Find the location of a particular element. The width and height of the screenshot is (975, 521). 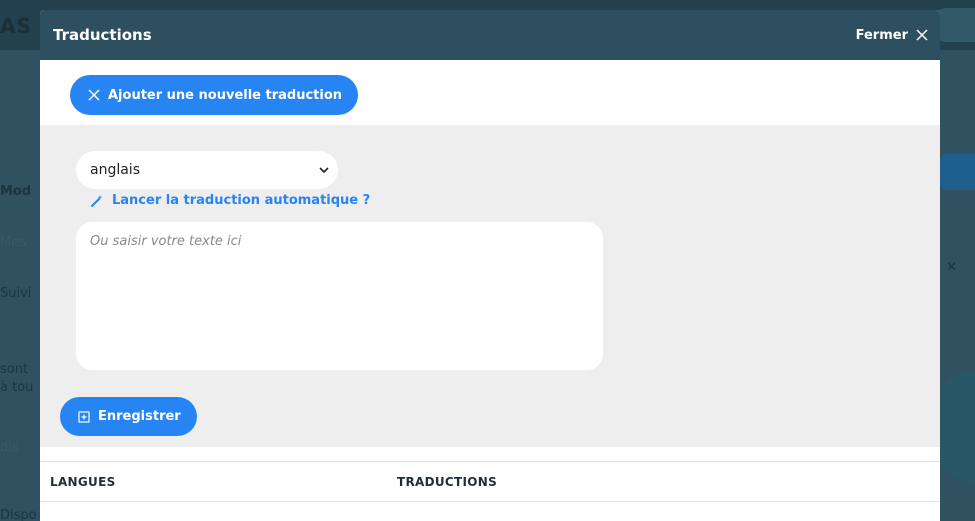

background-text: Mes is located at coordinates (13, 242).